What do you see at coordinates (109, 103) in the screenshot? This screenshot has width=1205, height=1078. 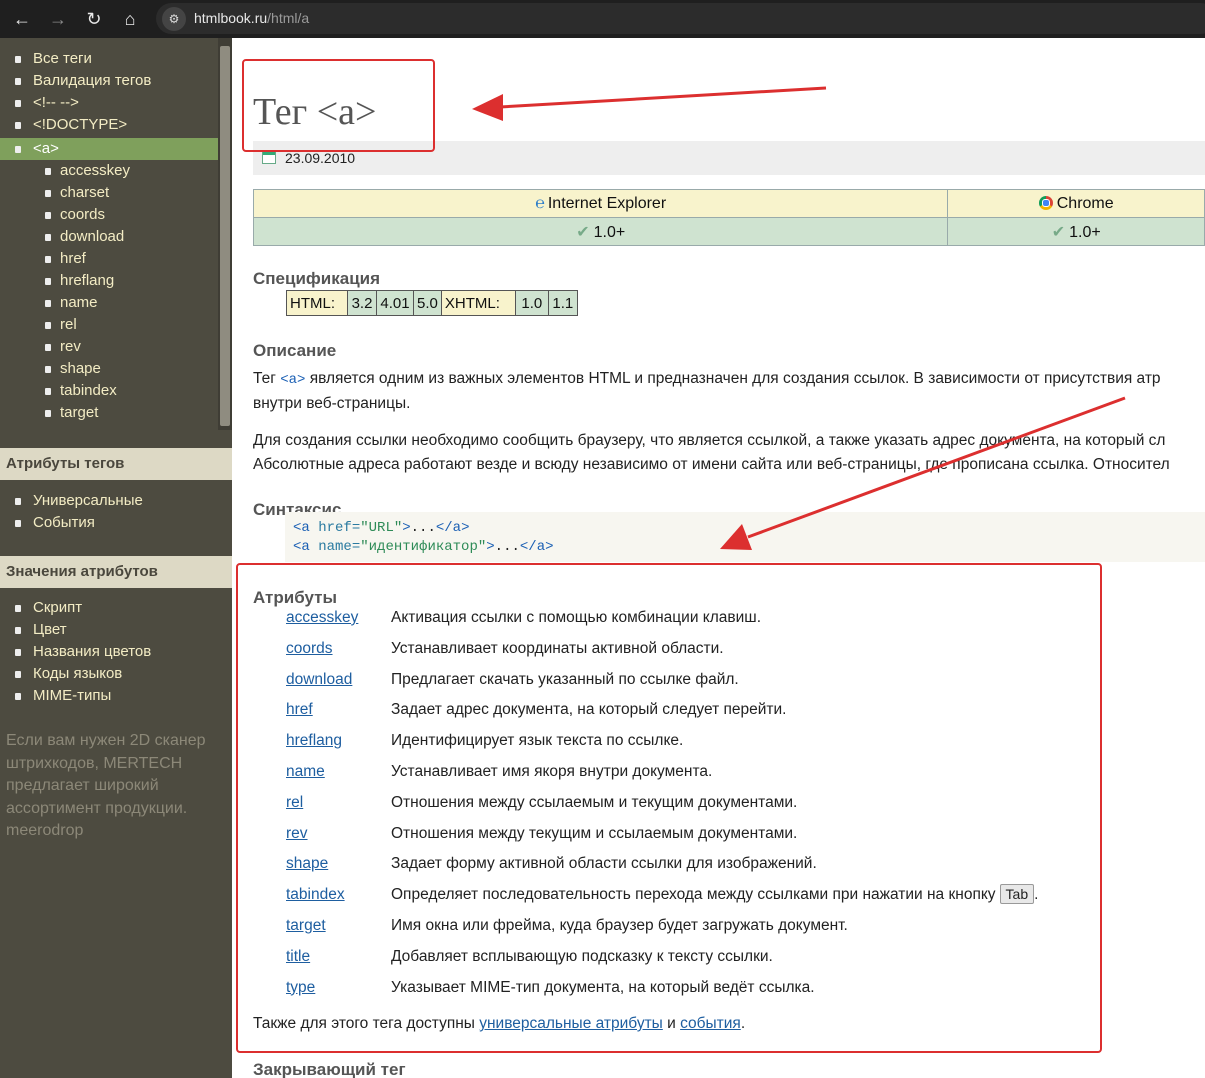 I see `sidebar-item: <!-- -->` at bounding box center [109, 103].